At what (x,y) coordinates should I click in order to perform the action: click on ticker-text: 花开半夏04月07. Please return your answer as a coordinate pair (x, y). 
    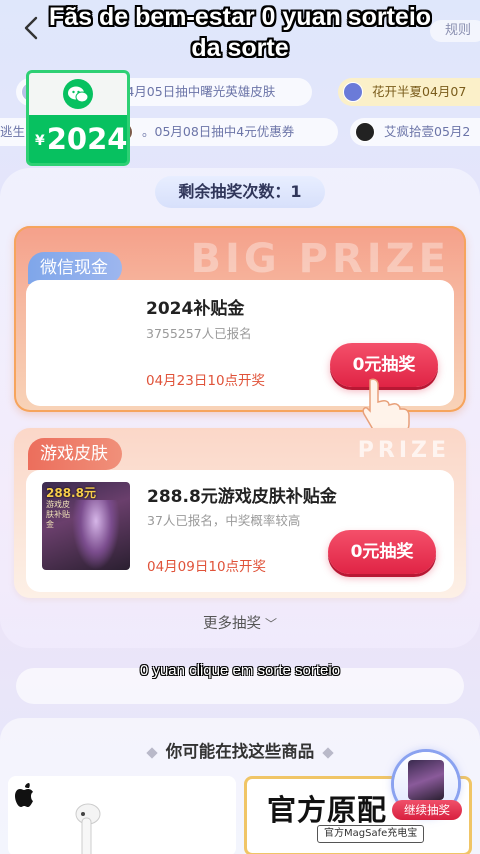
    Looking at the image, I should click on (419, 91).